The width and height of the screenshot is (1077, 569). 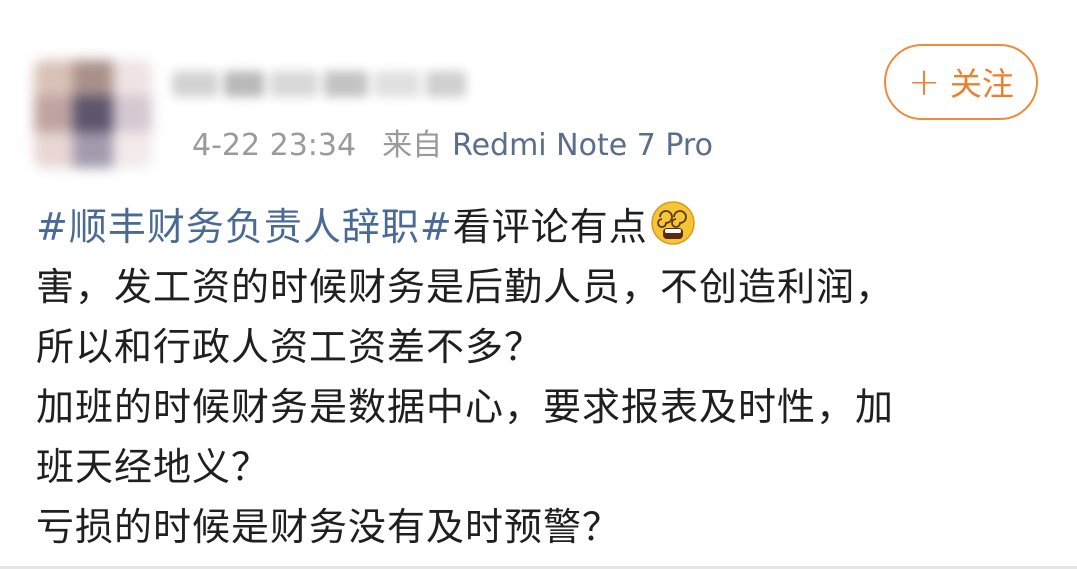 I want to click on source-device: Redmi Note 7 Pro, so click(x=582, y=145).